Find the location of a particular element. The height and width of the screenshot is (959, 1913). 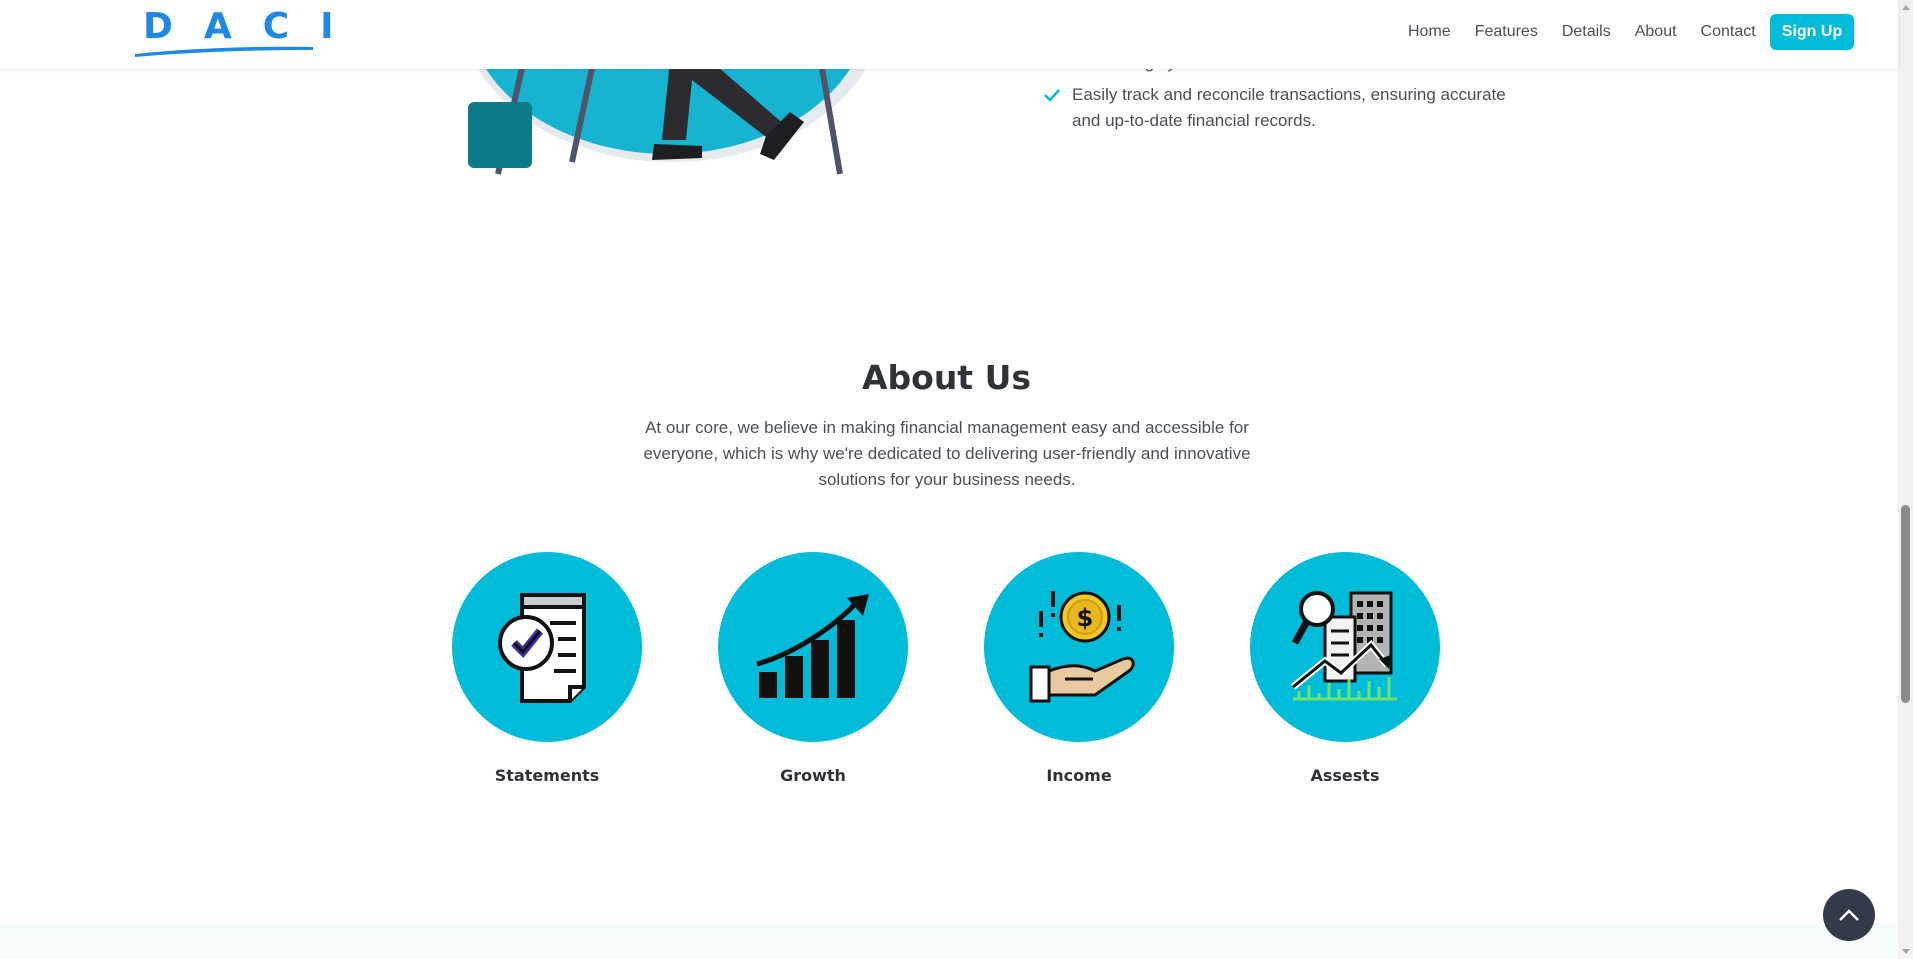

card-circle: $ is located at coordinates (1079, 647).